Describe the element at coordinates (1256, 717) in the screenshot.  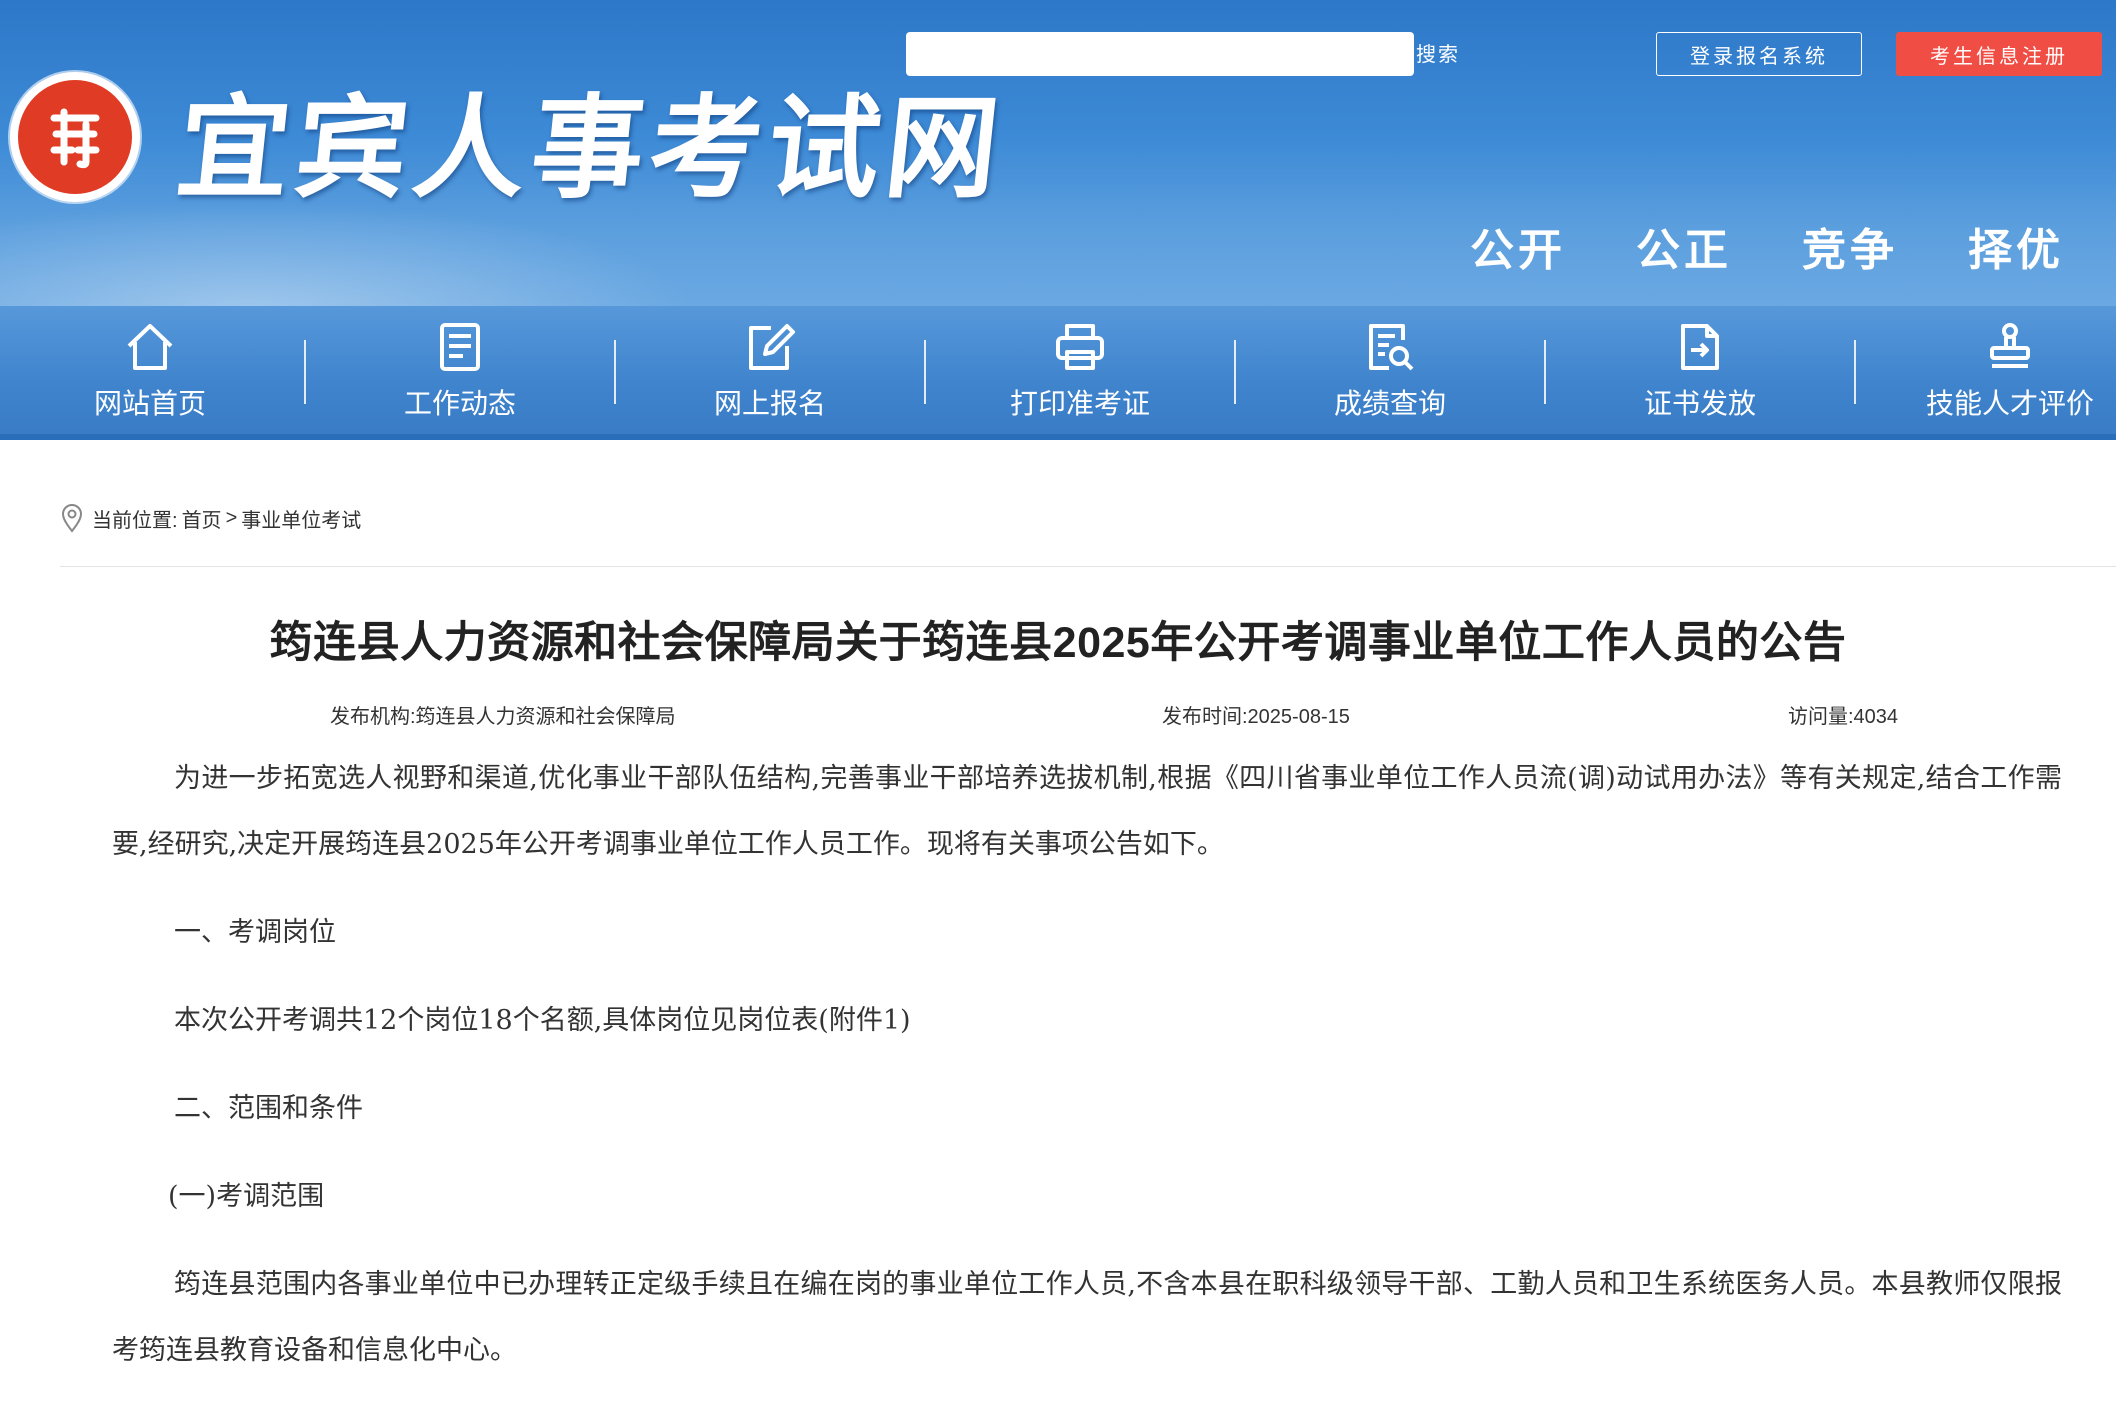
I see `article-publish-time: 发布时间:2025-08-15` at that location.